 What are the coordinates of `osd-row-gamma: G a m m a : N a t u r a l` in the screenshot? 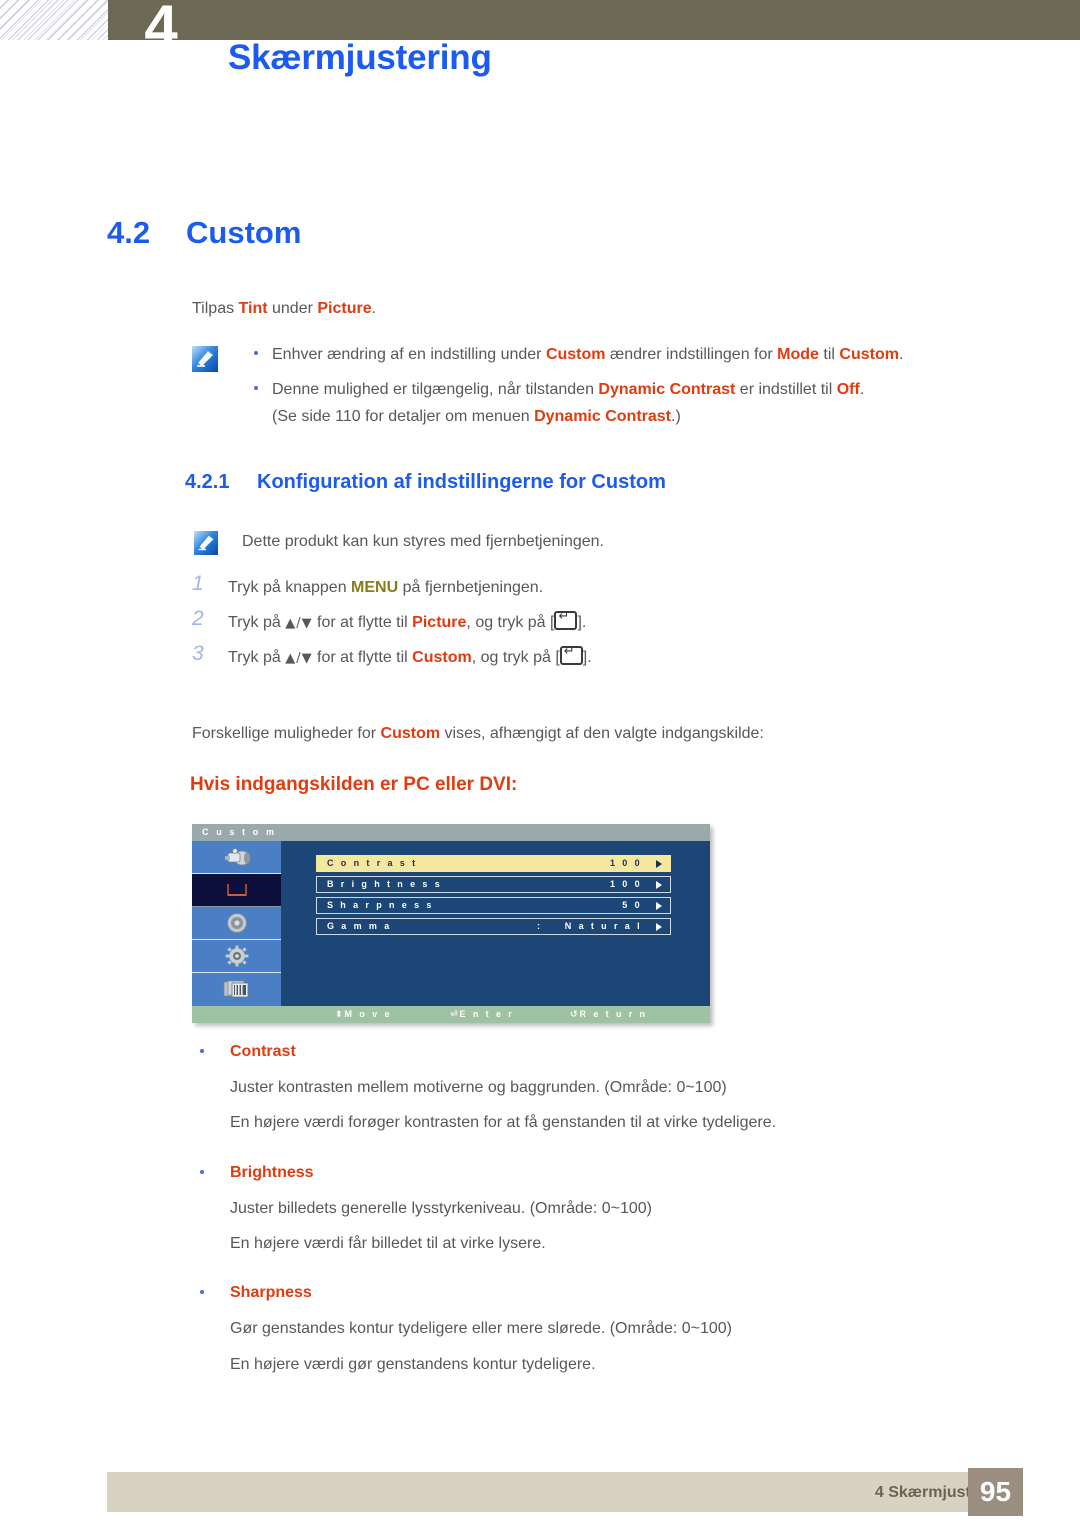 It's located at (493, 926).